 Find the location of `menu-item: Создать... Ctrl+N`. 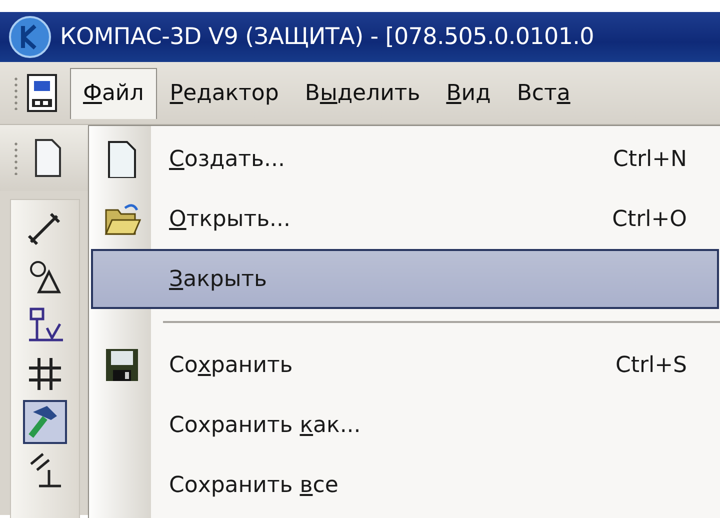

menu-item: Создать... Ctrl+N is located at coordinates (405, 159).